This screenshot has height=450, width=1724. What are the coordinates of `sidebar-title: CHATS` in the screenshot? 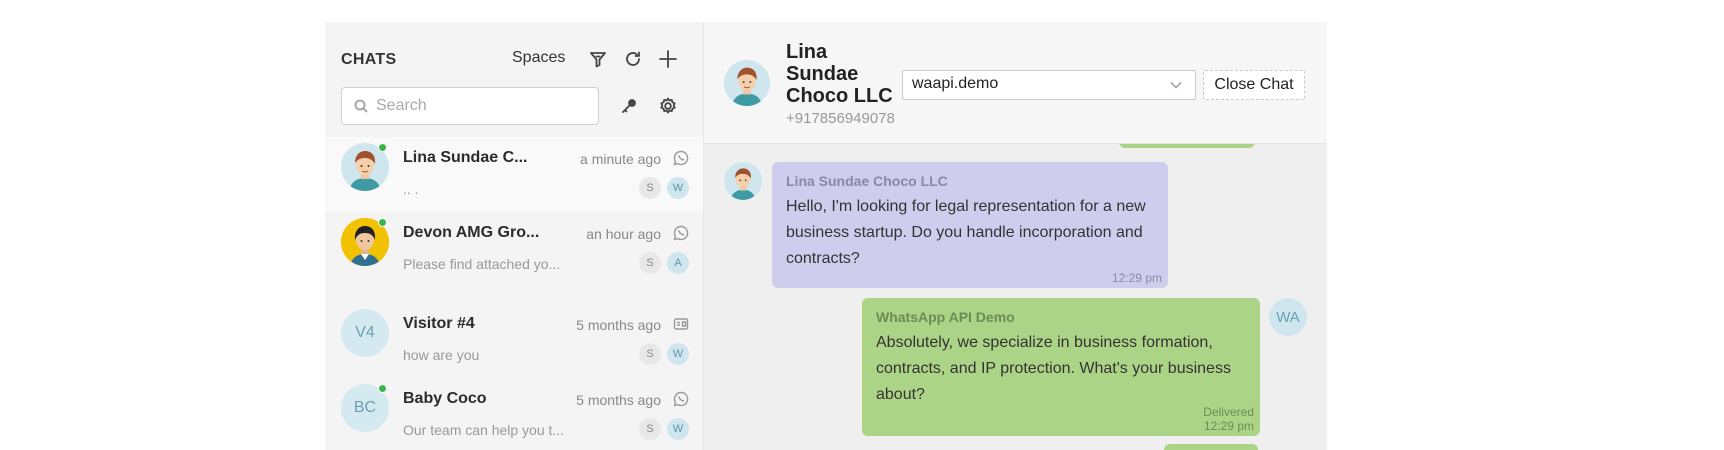 It's located at (369, 59).